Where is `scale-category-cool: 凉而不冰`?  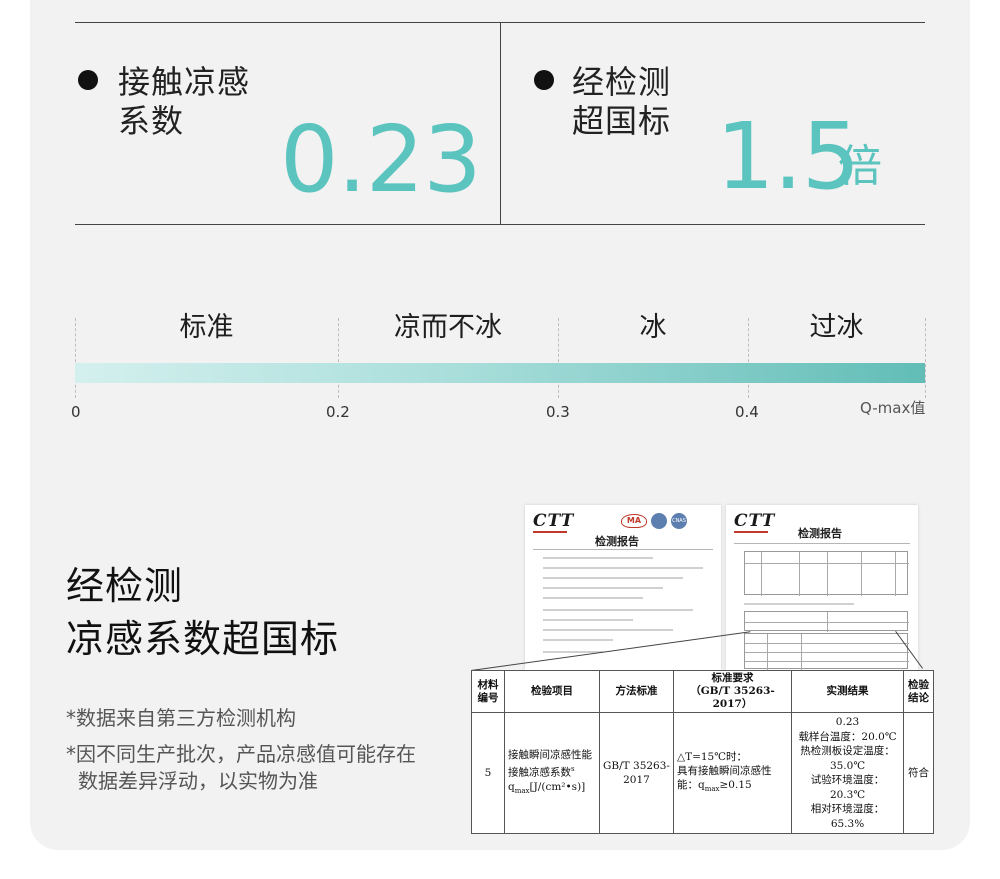
scale-category-cool: 凉而不冰 is located at coordinates (448, 327).